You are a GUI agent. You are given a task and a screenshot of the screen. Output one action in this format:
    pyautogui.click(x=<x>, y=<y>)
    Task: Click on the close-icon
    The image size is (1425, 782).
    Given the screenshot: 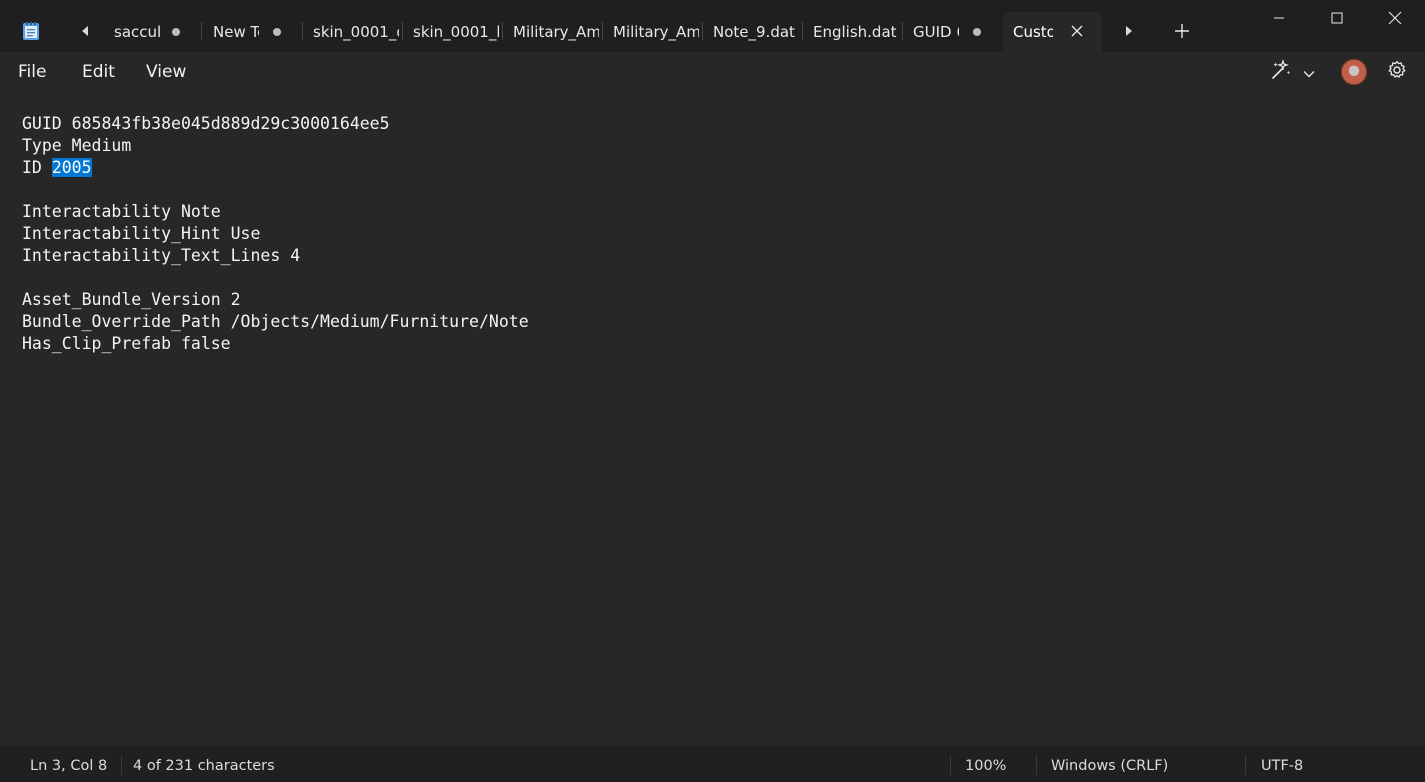 What is the action you would take?
    pyautogui.click(x=1395, y=18)
    